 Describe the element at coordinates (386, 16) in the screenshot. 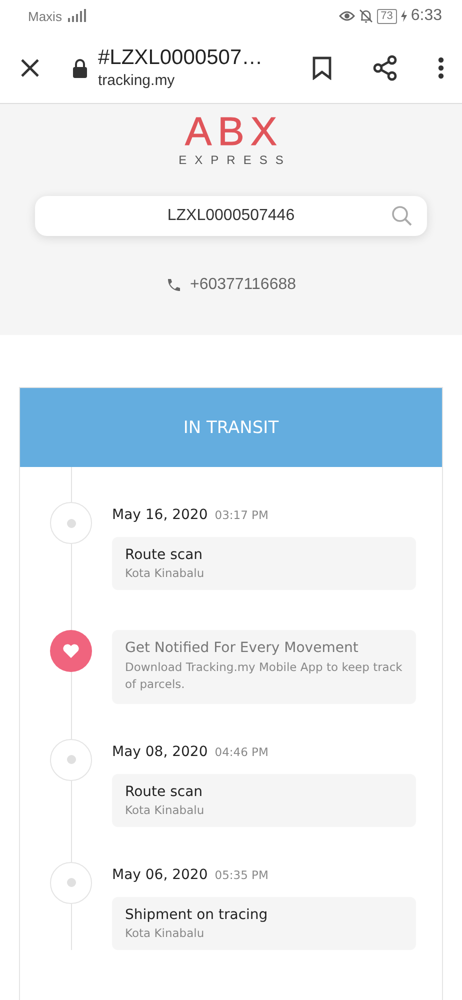

I see `battery-level: 73` at that location.